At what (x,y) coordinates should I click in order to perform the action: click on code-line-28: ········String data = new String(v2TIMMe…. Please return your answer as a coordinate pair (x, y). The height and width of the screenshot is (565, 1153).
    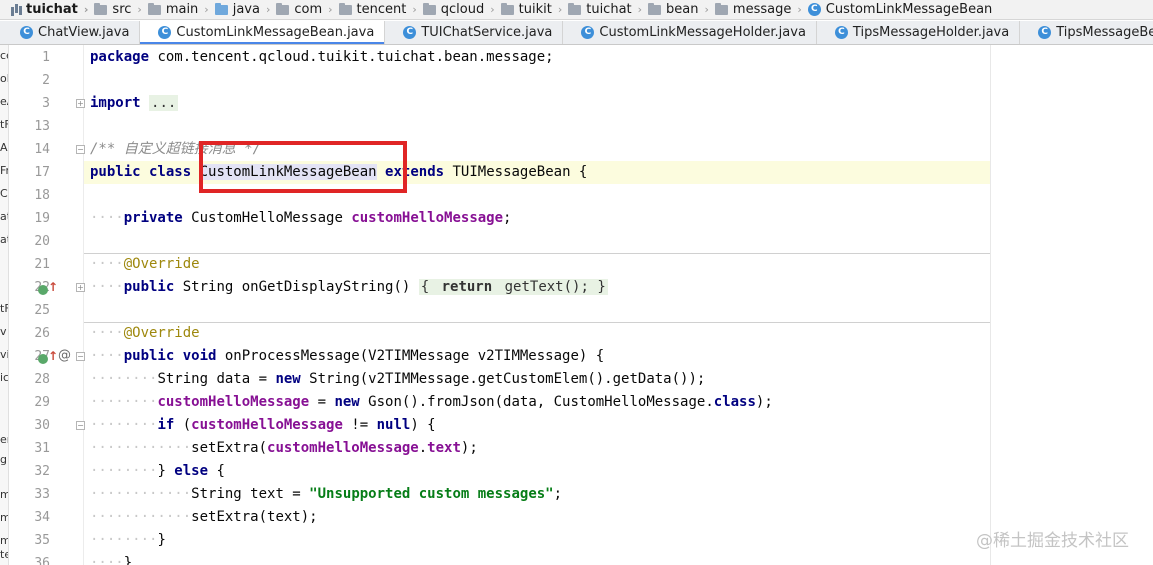
    Looking at the image, I should click on (398, 379).